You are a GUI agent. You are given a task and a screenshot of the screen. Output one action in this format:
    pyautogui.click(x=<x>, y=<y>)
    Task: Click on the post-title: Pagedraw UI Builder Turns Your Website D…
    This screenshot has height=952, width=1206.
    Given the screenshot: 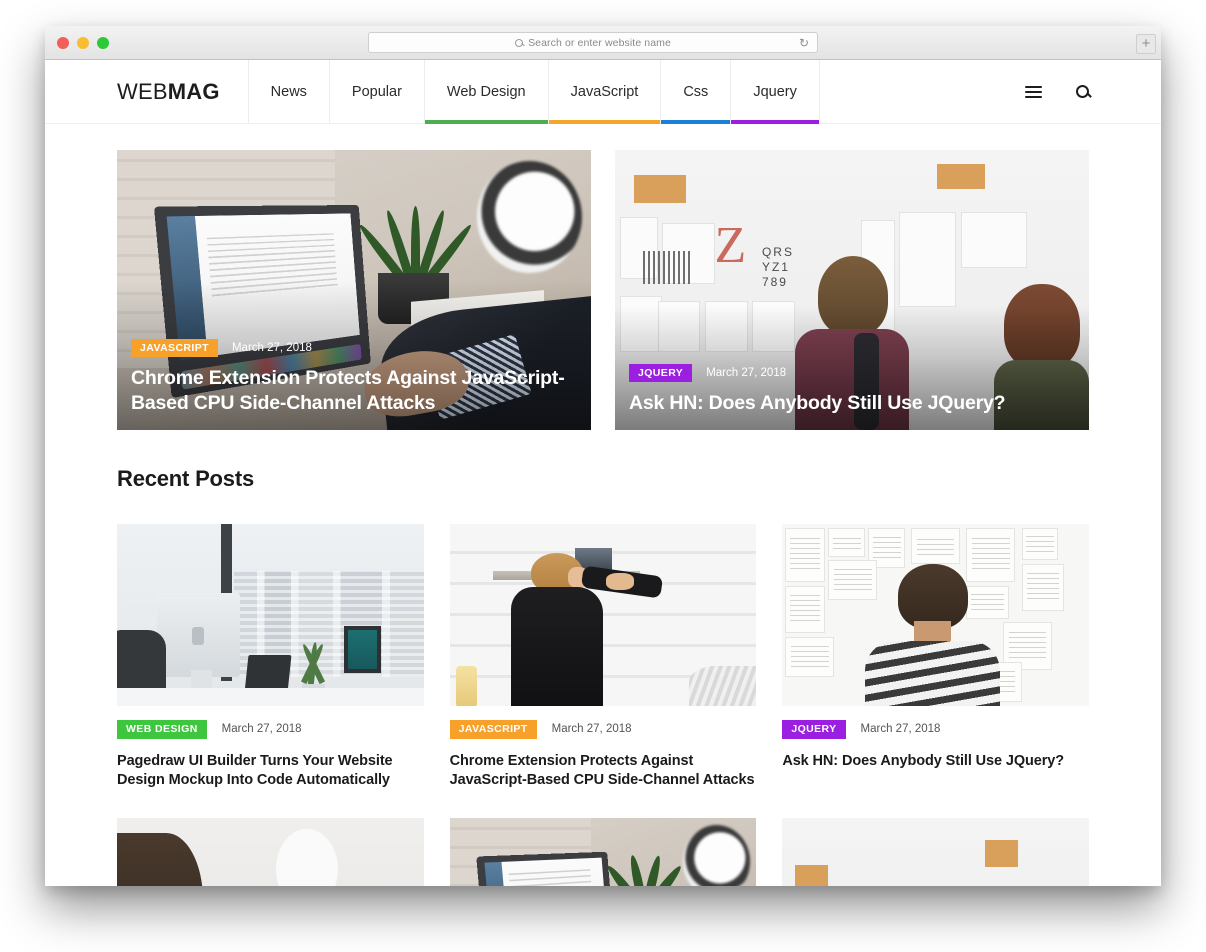 What is the action you would take?
    pyautogui.click(x=270, y=771)
    